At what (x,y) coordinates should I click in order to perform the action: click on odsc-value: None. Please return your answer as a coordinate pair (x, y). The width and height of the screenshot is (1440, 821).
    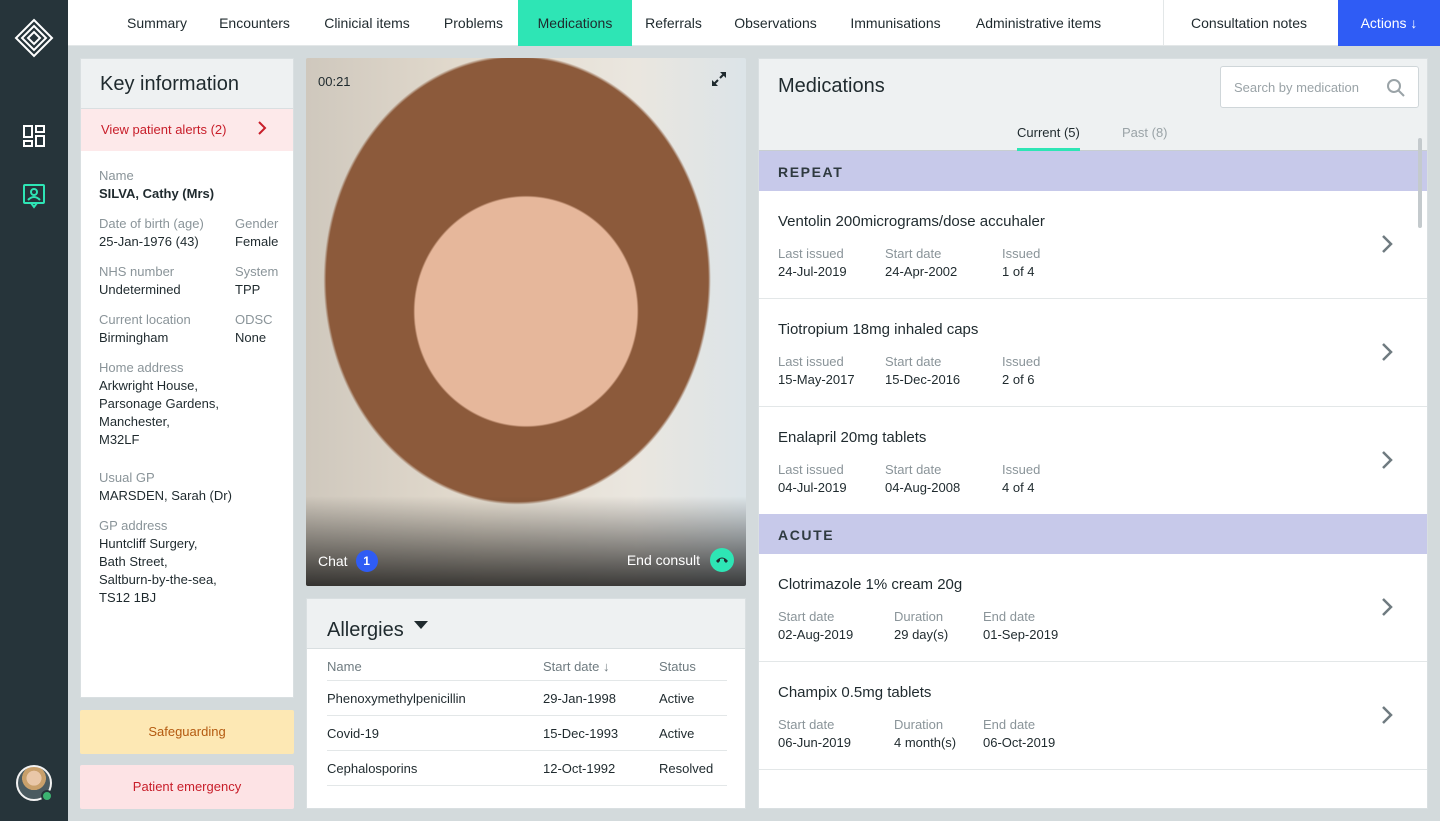
    Looking at the image, I should click on (251, 337).